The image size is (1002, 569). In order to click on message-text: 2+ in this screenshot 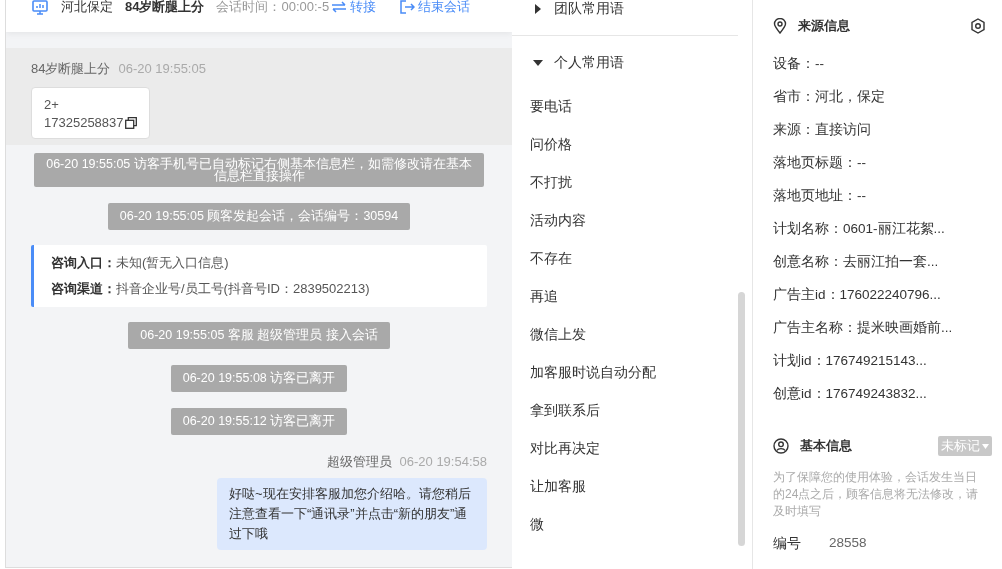, I will do `click(51, 105)`.